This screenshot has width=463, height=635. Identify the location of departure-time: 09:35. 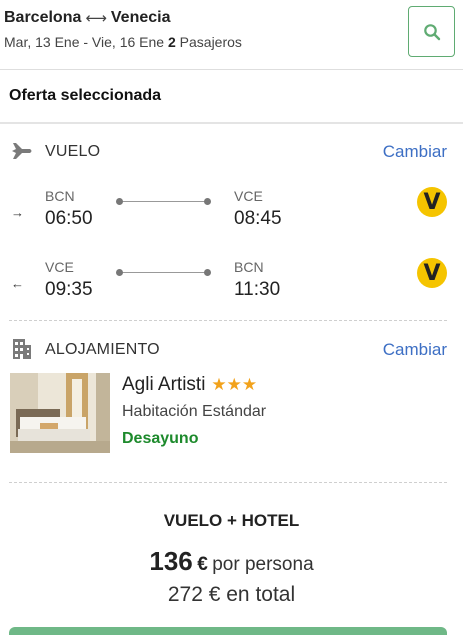
(69, 289).